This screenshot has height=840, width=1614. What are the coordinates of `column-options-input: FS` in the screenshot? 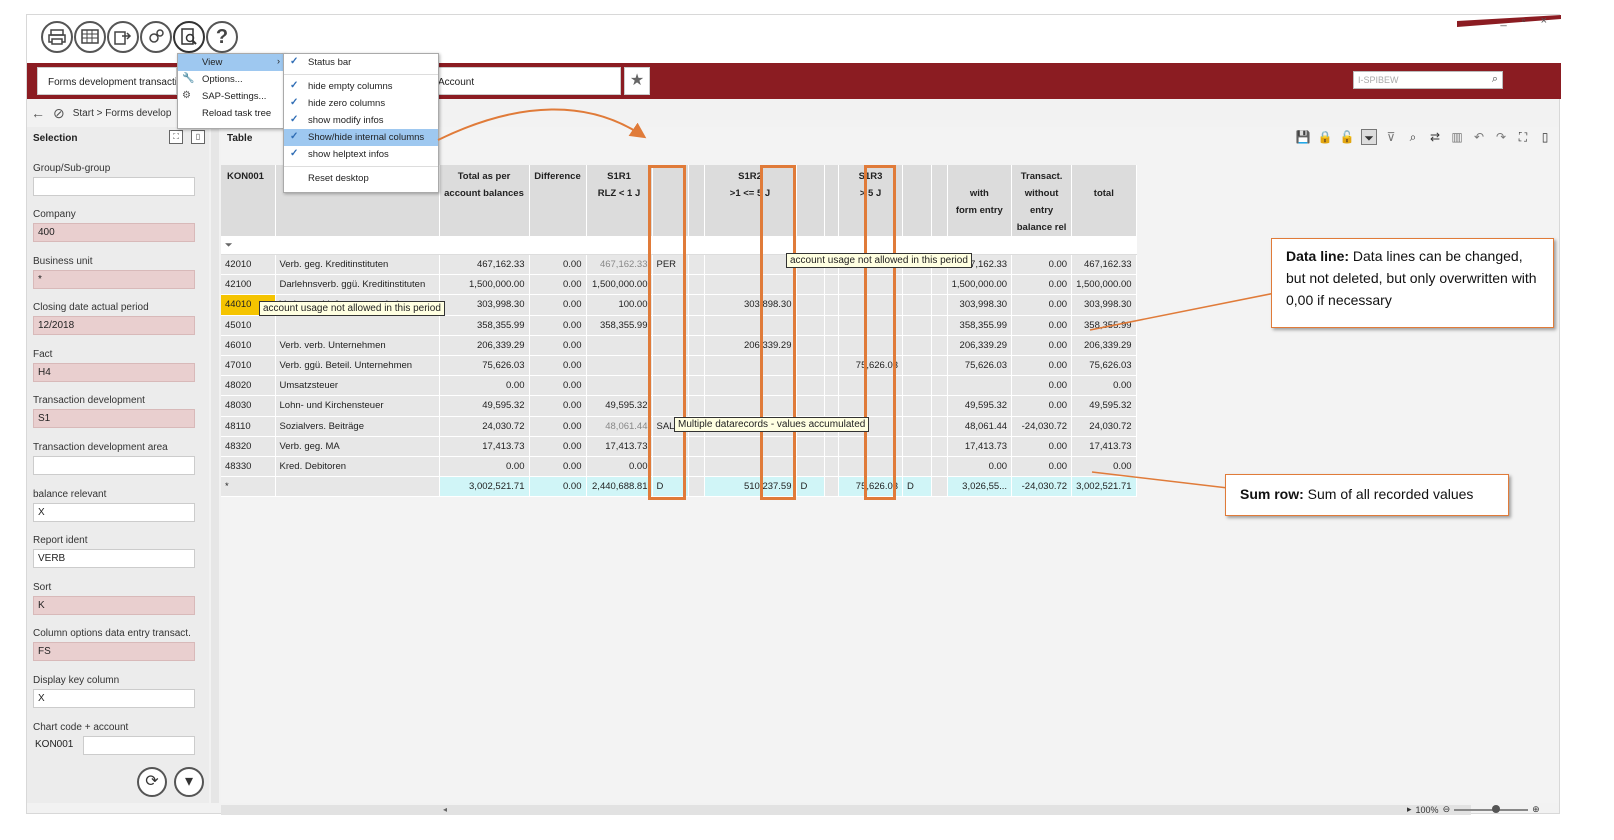 It's located at (114, 651).